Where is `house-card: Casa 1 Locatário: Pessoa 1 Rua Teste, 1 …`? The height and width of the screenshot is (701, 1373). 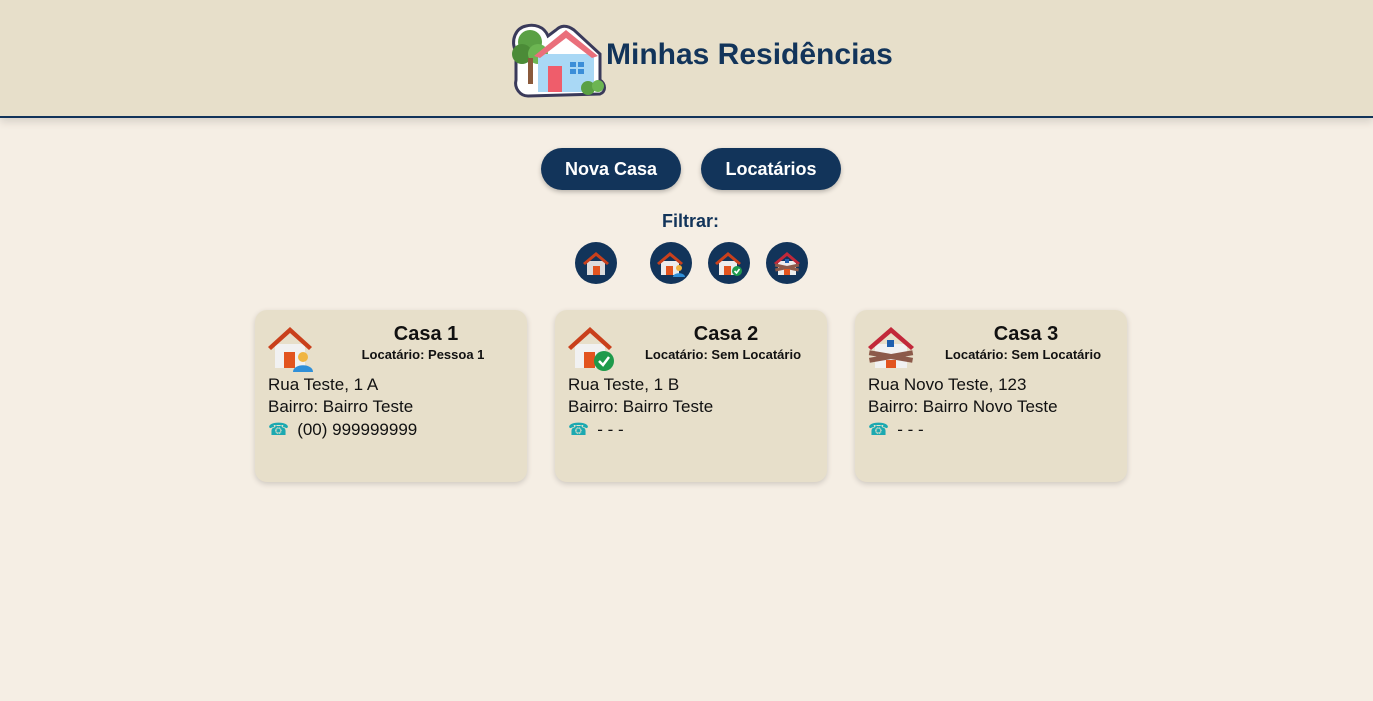
house-card: Casa 1 Locatário: Pessoa 1 Rua Teste, 1 … is located at coordinates (391, 396).